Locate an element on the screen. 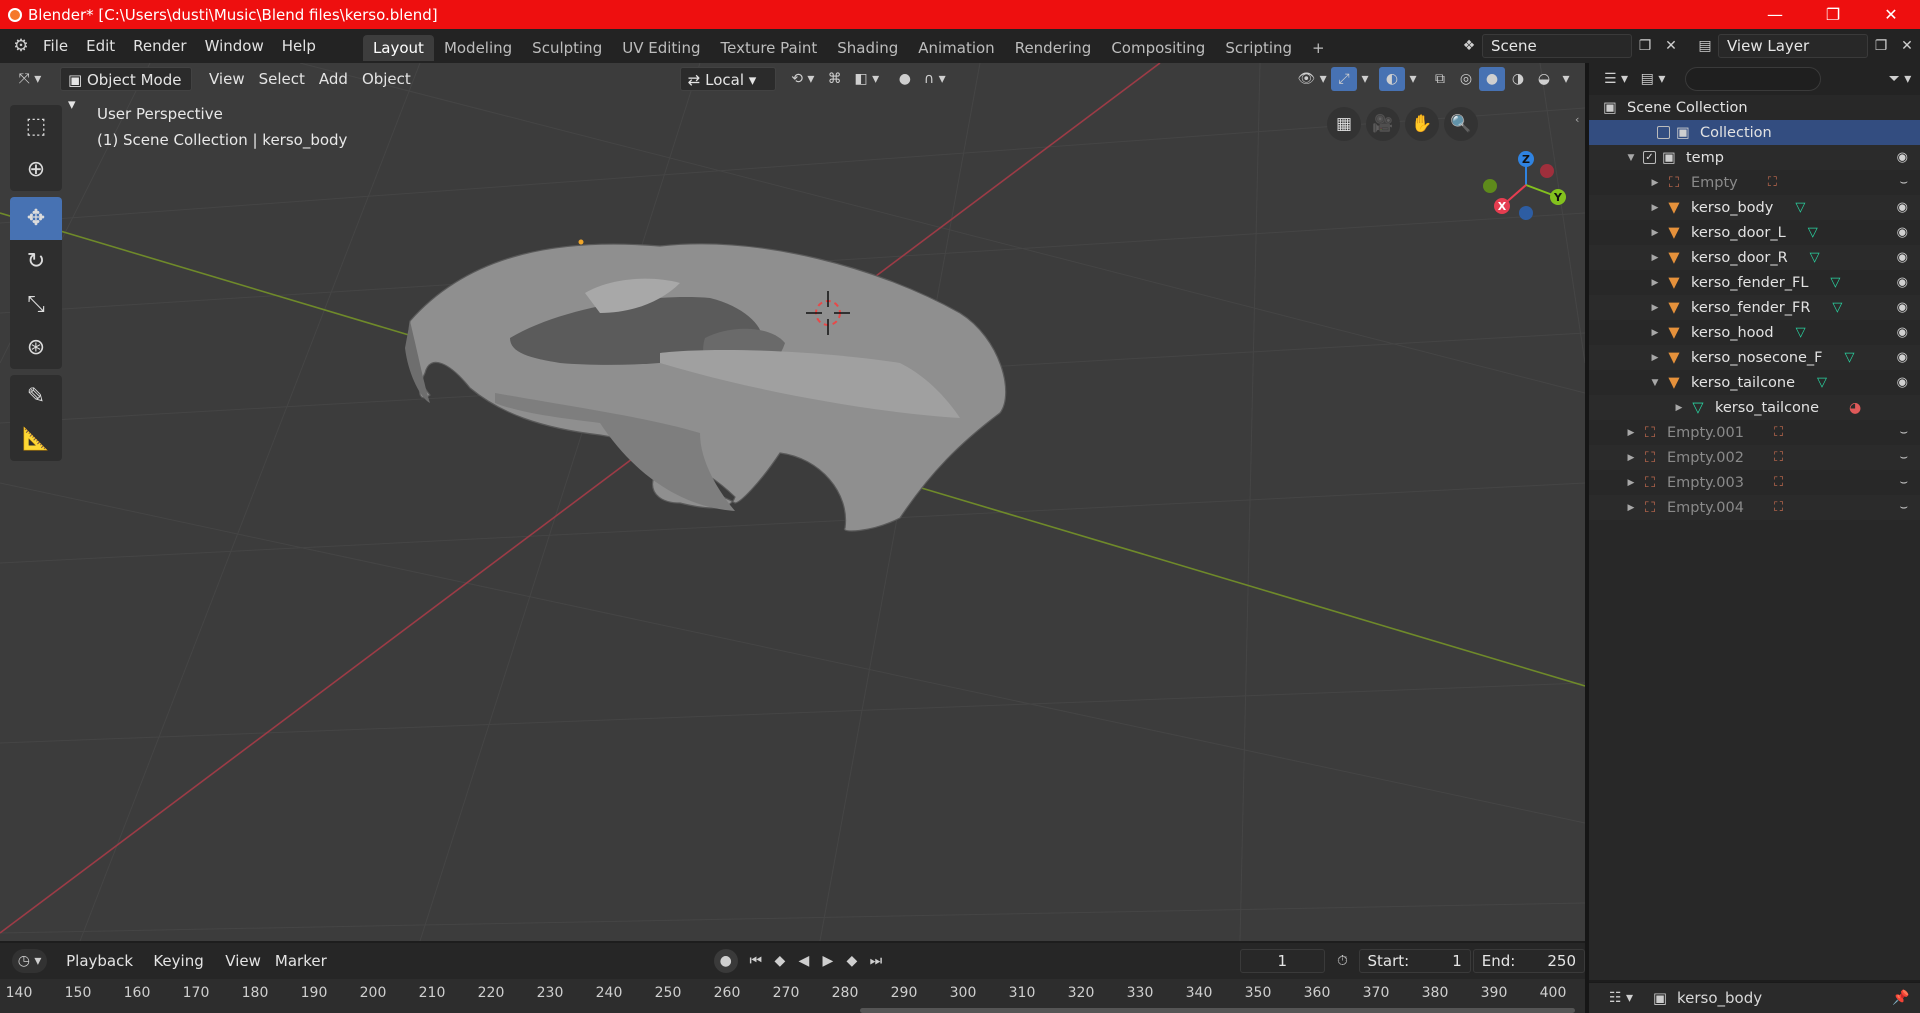  tab-uv-editing: UV Editing is located at coordinates (661, 48).